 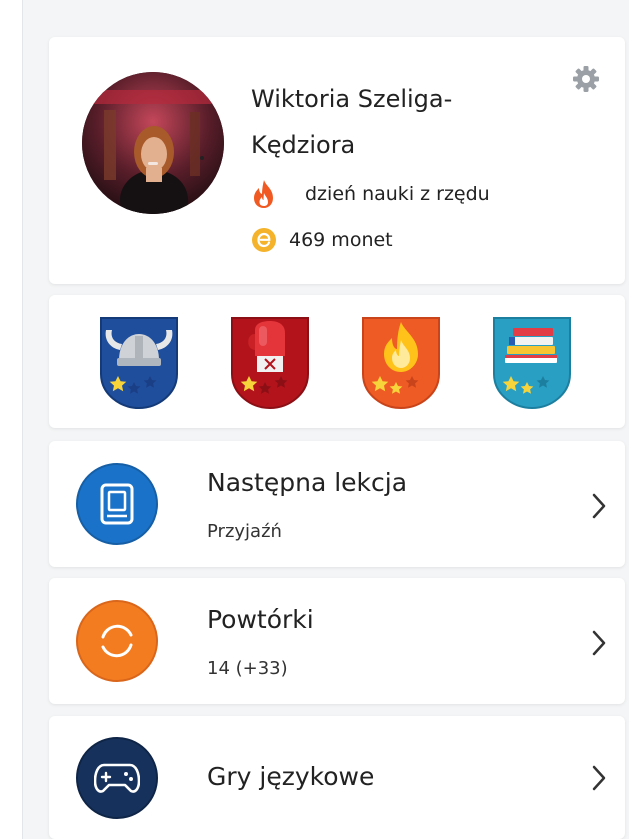 I want to click on language-games-card: Gry językowe, so click(x=337, y=777).